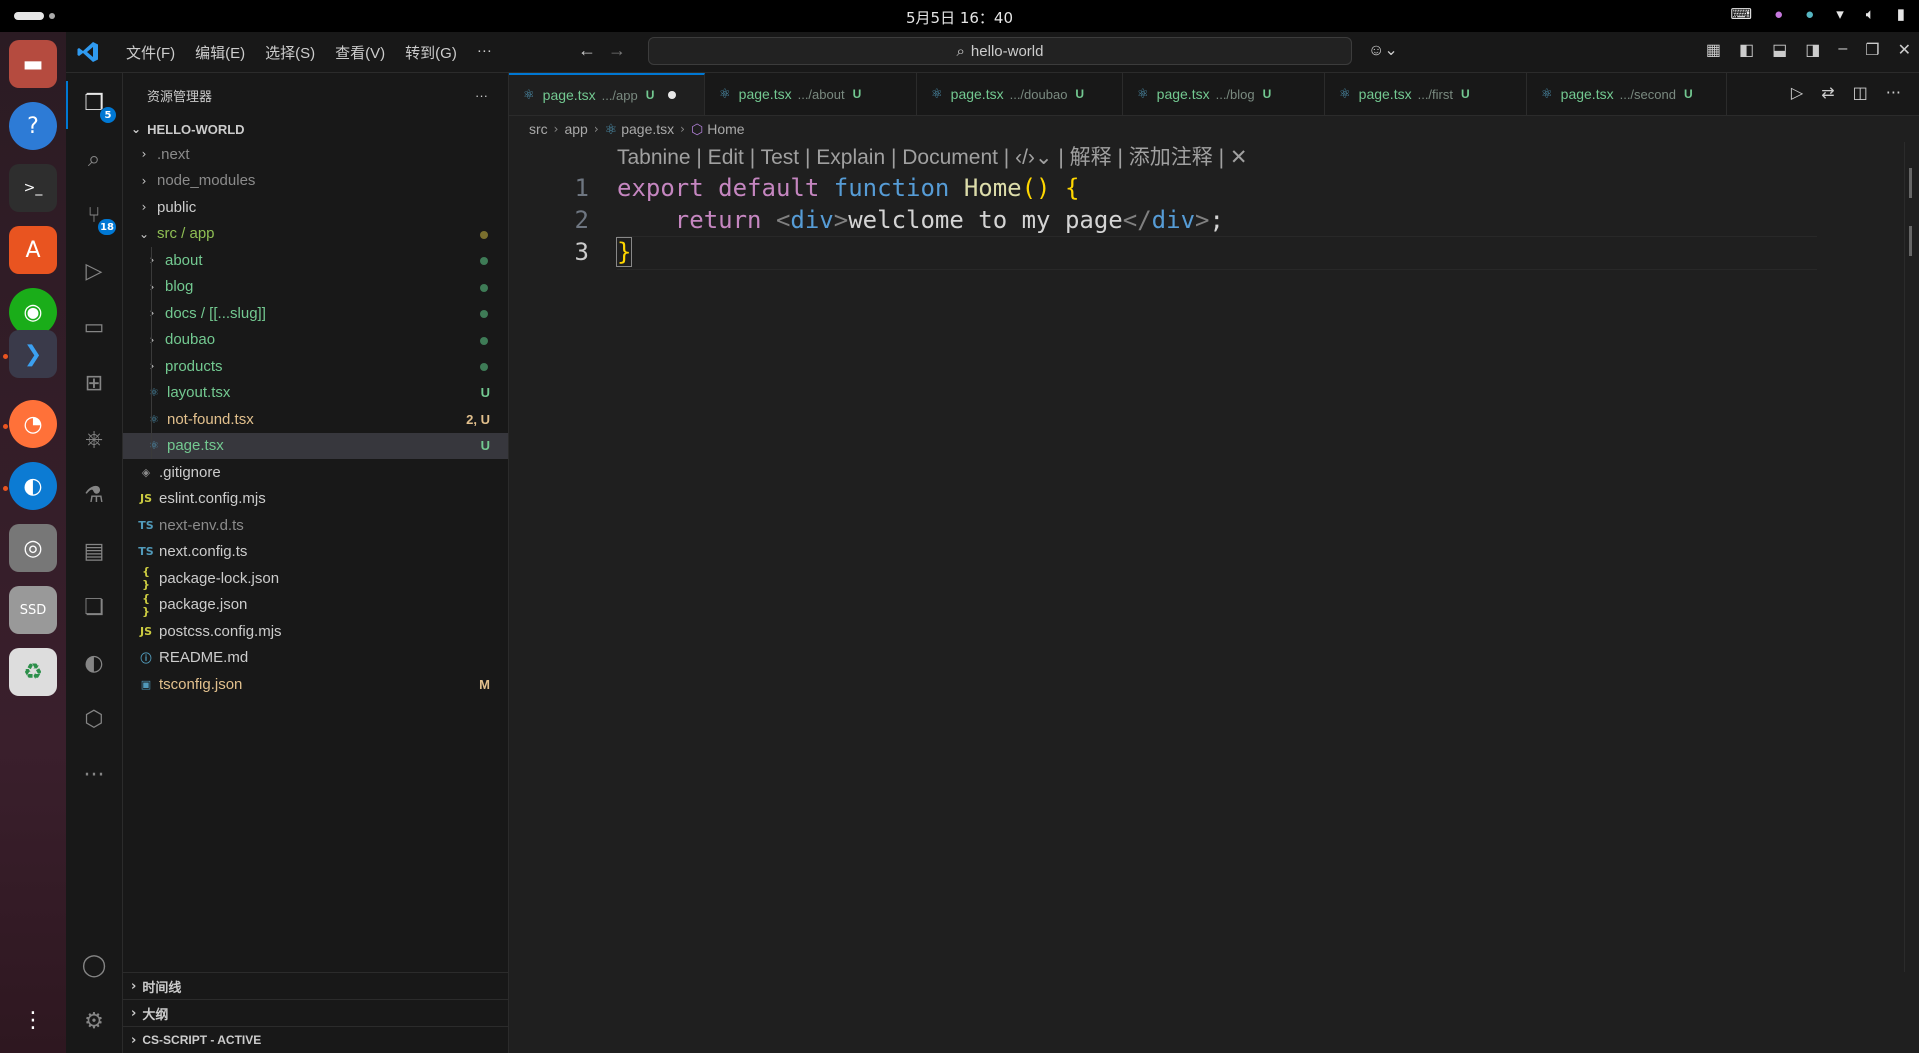 This screenshot has width=1919, height=1053. I want to click on tree-item: › node_modules, so click(315, 181).